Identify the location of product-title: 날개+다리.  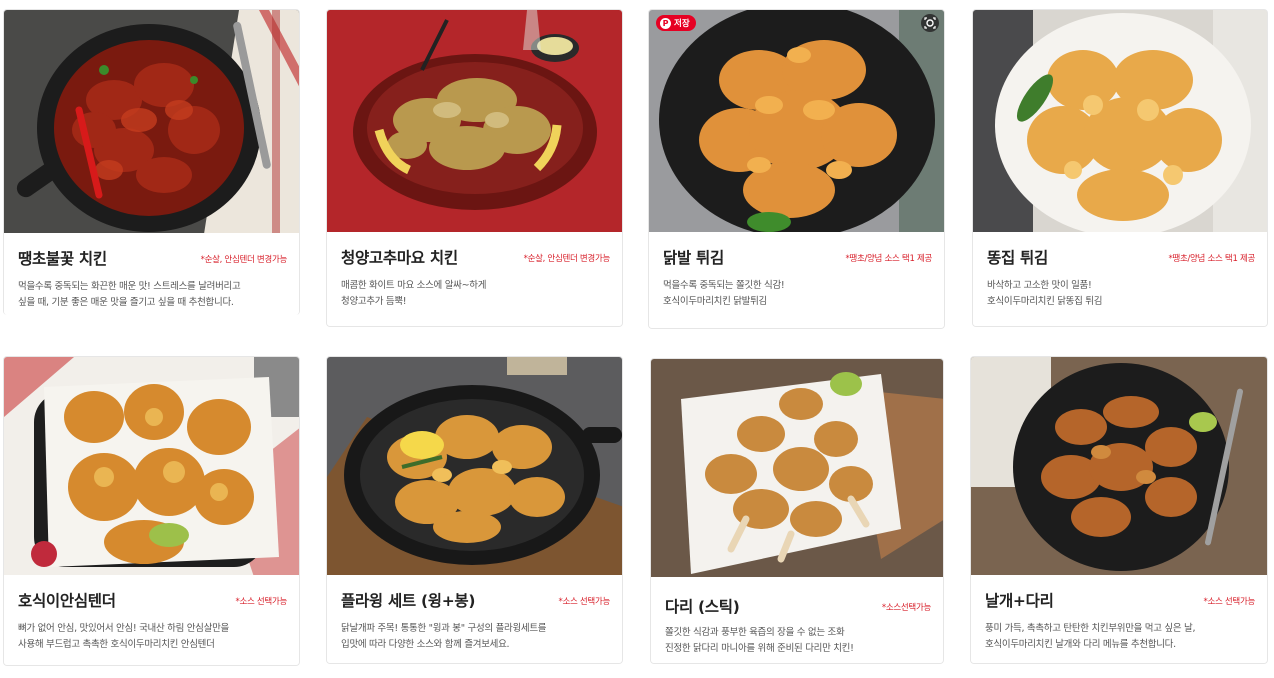
(1019, 601).